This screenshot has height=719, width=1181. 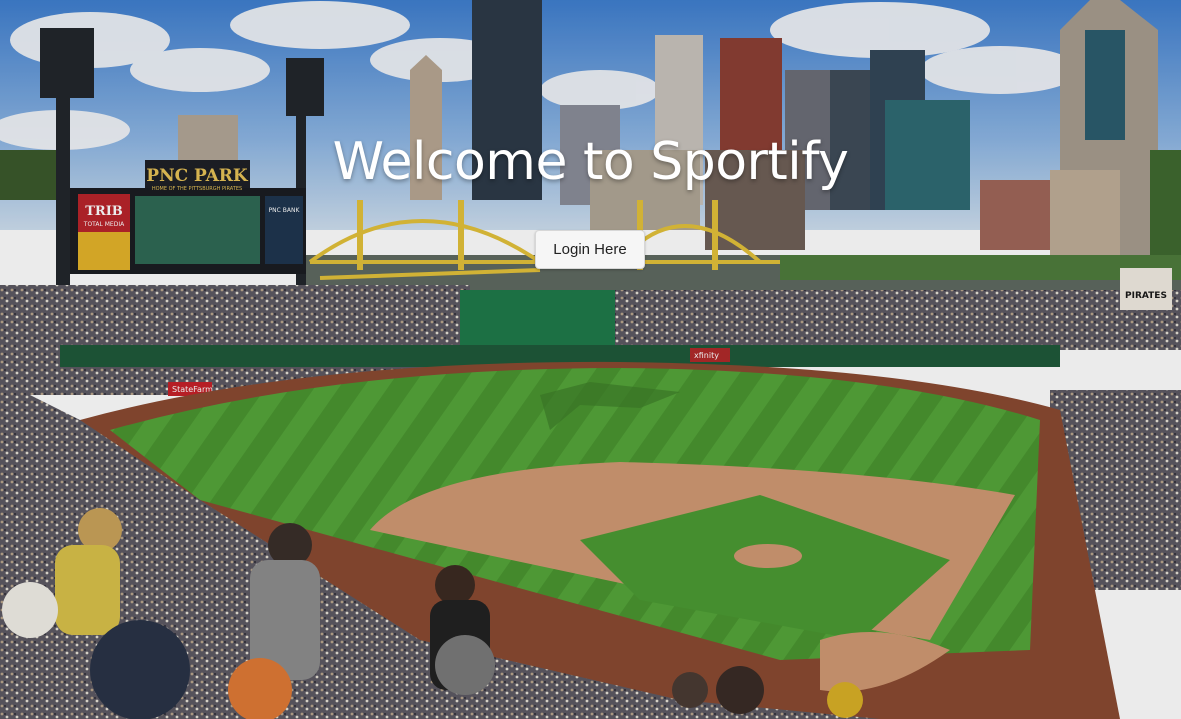 What do you see at coordinates (590, 249) in the screenshot?
I see `login-button: Login Here` at bounding box center [590, 249].